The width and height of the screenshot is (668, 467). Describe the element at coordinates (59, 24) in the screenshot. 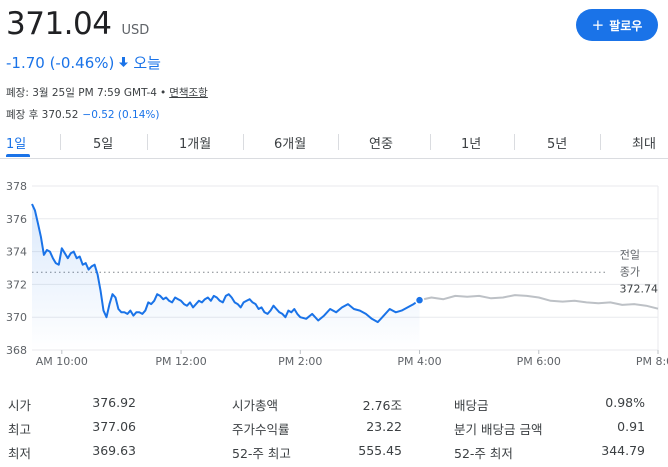

I see `current-price: 371.04` at that location.